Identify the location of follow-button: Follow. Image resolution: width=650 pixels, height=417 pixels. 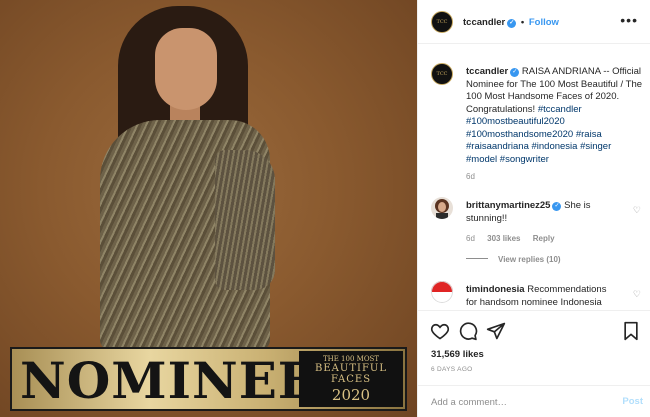
(544, 22).